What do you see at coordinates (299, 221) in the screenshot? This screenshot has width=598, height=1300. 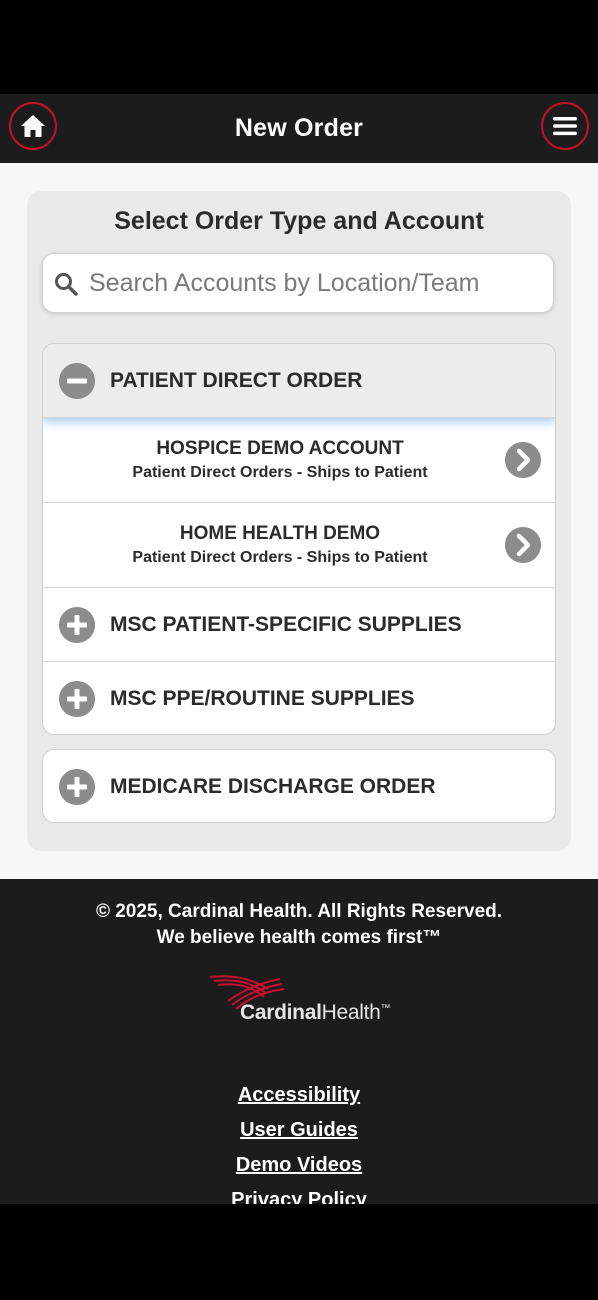 I see `panel-title: Select Order Type and Account` at bounding box center [299, 221].